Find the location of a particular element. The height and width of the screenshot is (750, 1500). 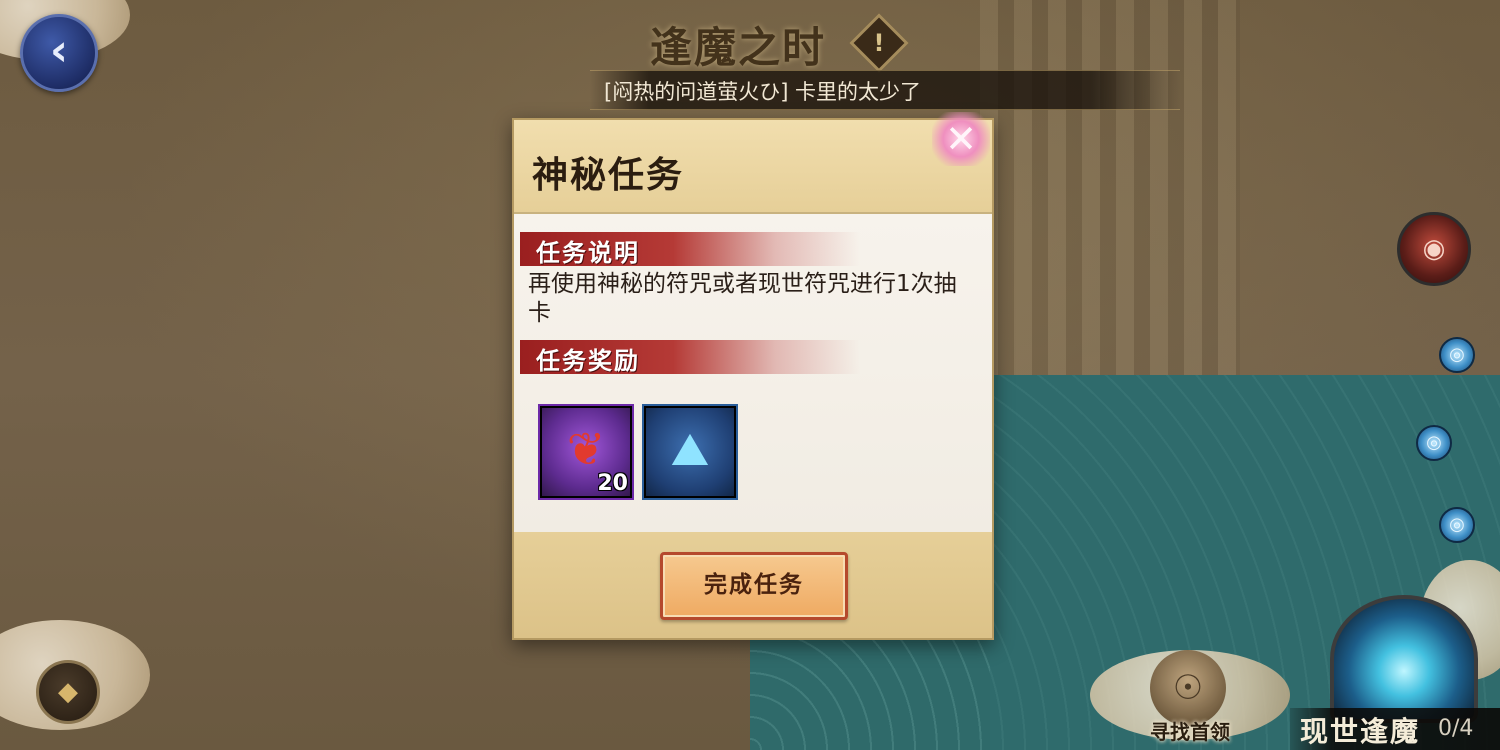

blue-stone-altar-icon: ⛰ is located at coordinates (690, 449).